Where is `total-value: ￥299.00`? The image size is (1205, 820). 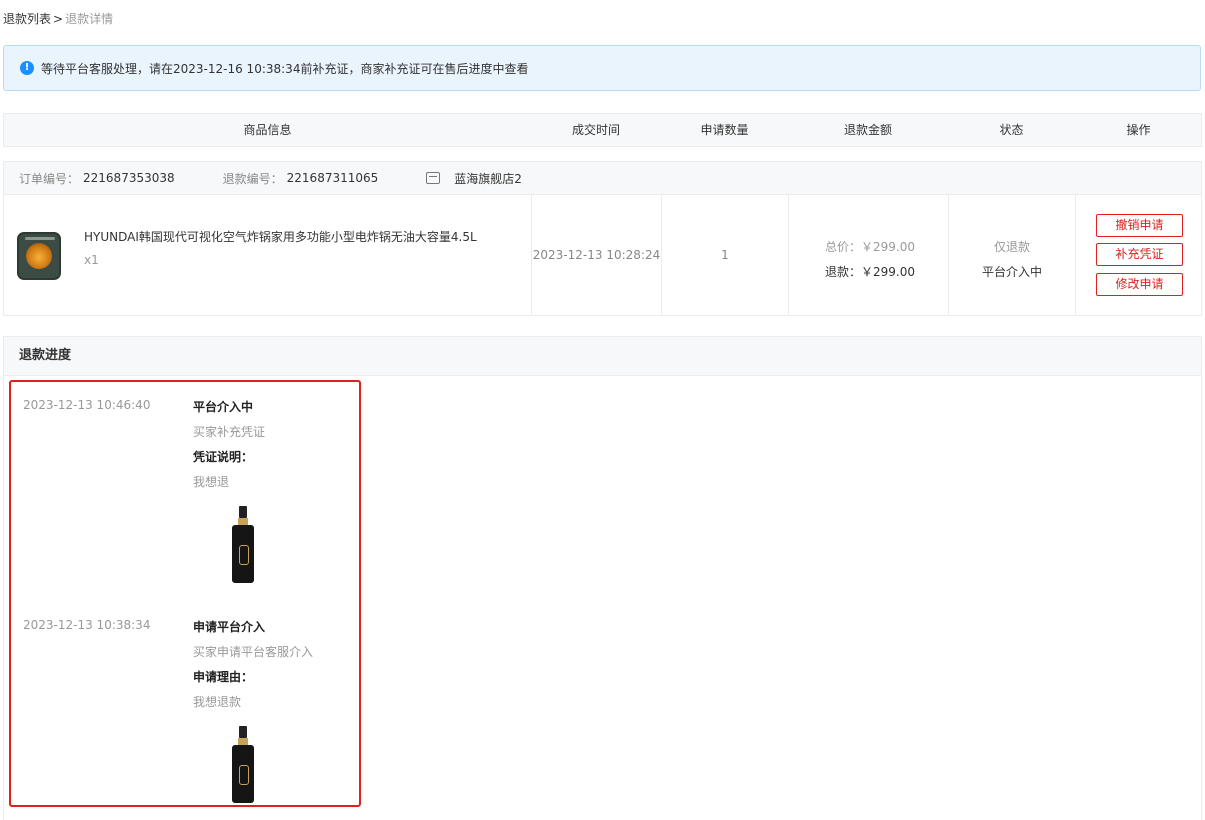
total-value: ￥299.00 is located at coordinates (888, 247).